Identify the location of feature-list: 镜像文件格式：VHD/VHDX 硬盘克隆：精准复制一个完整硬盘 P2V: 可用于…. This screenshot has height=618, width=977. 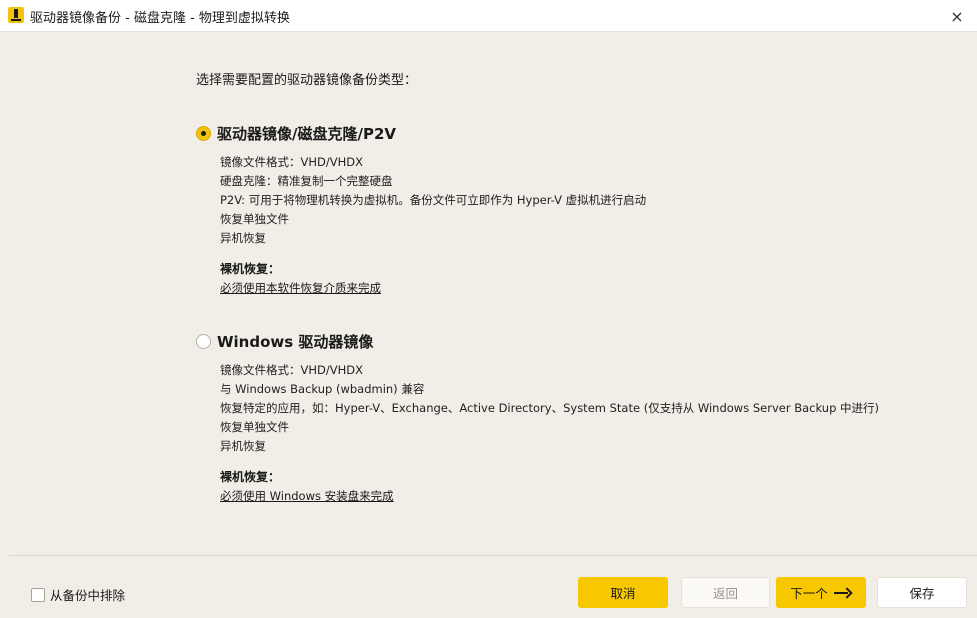
(433, 200).